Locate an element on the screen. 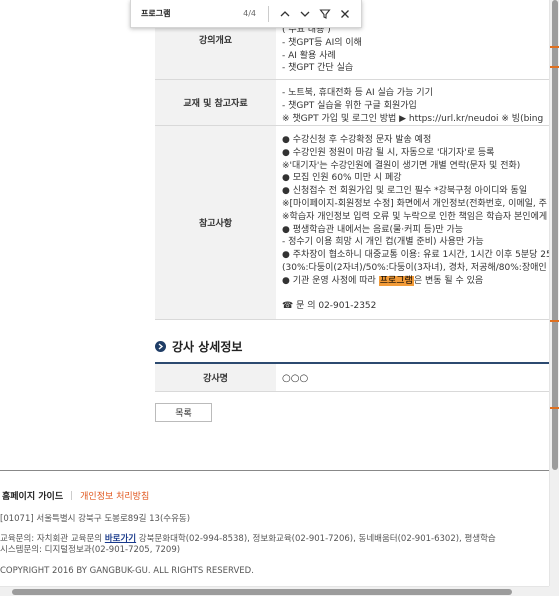 The width and height of the screenshot is (559, 596). vertical-scroll-thumb is located at coordinates (555, 235).